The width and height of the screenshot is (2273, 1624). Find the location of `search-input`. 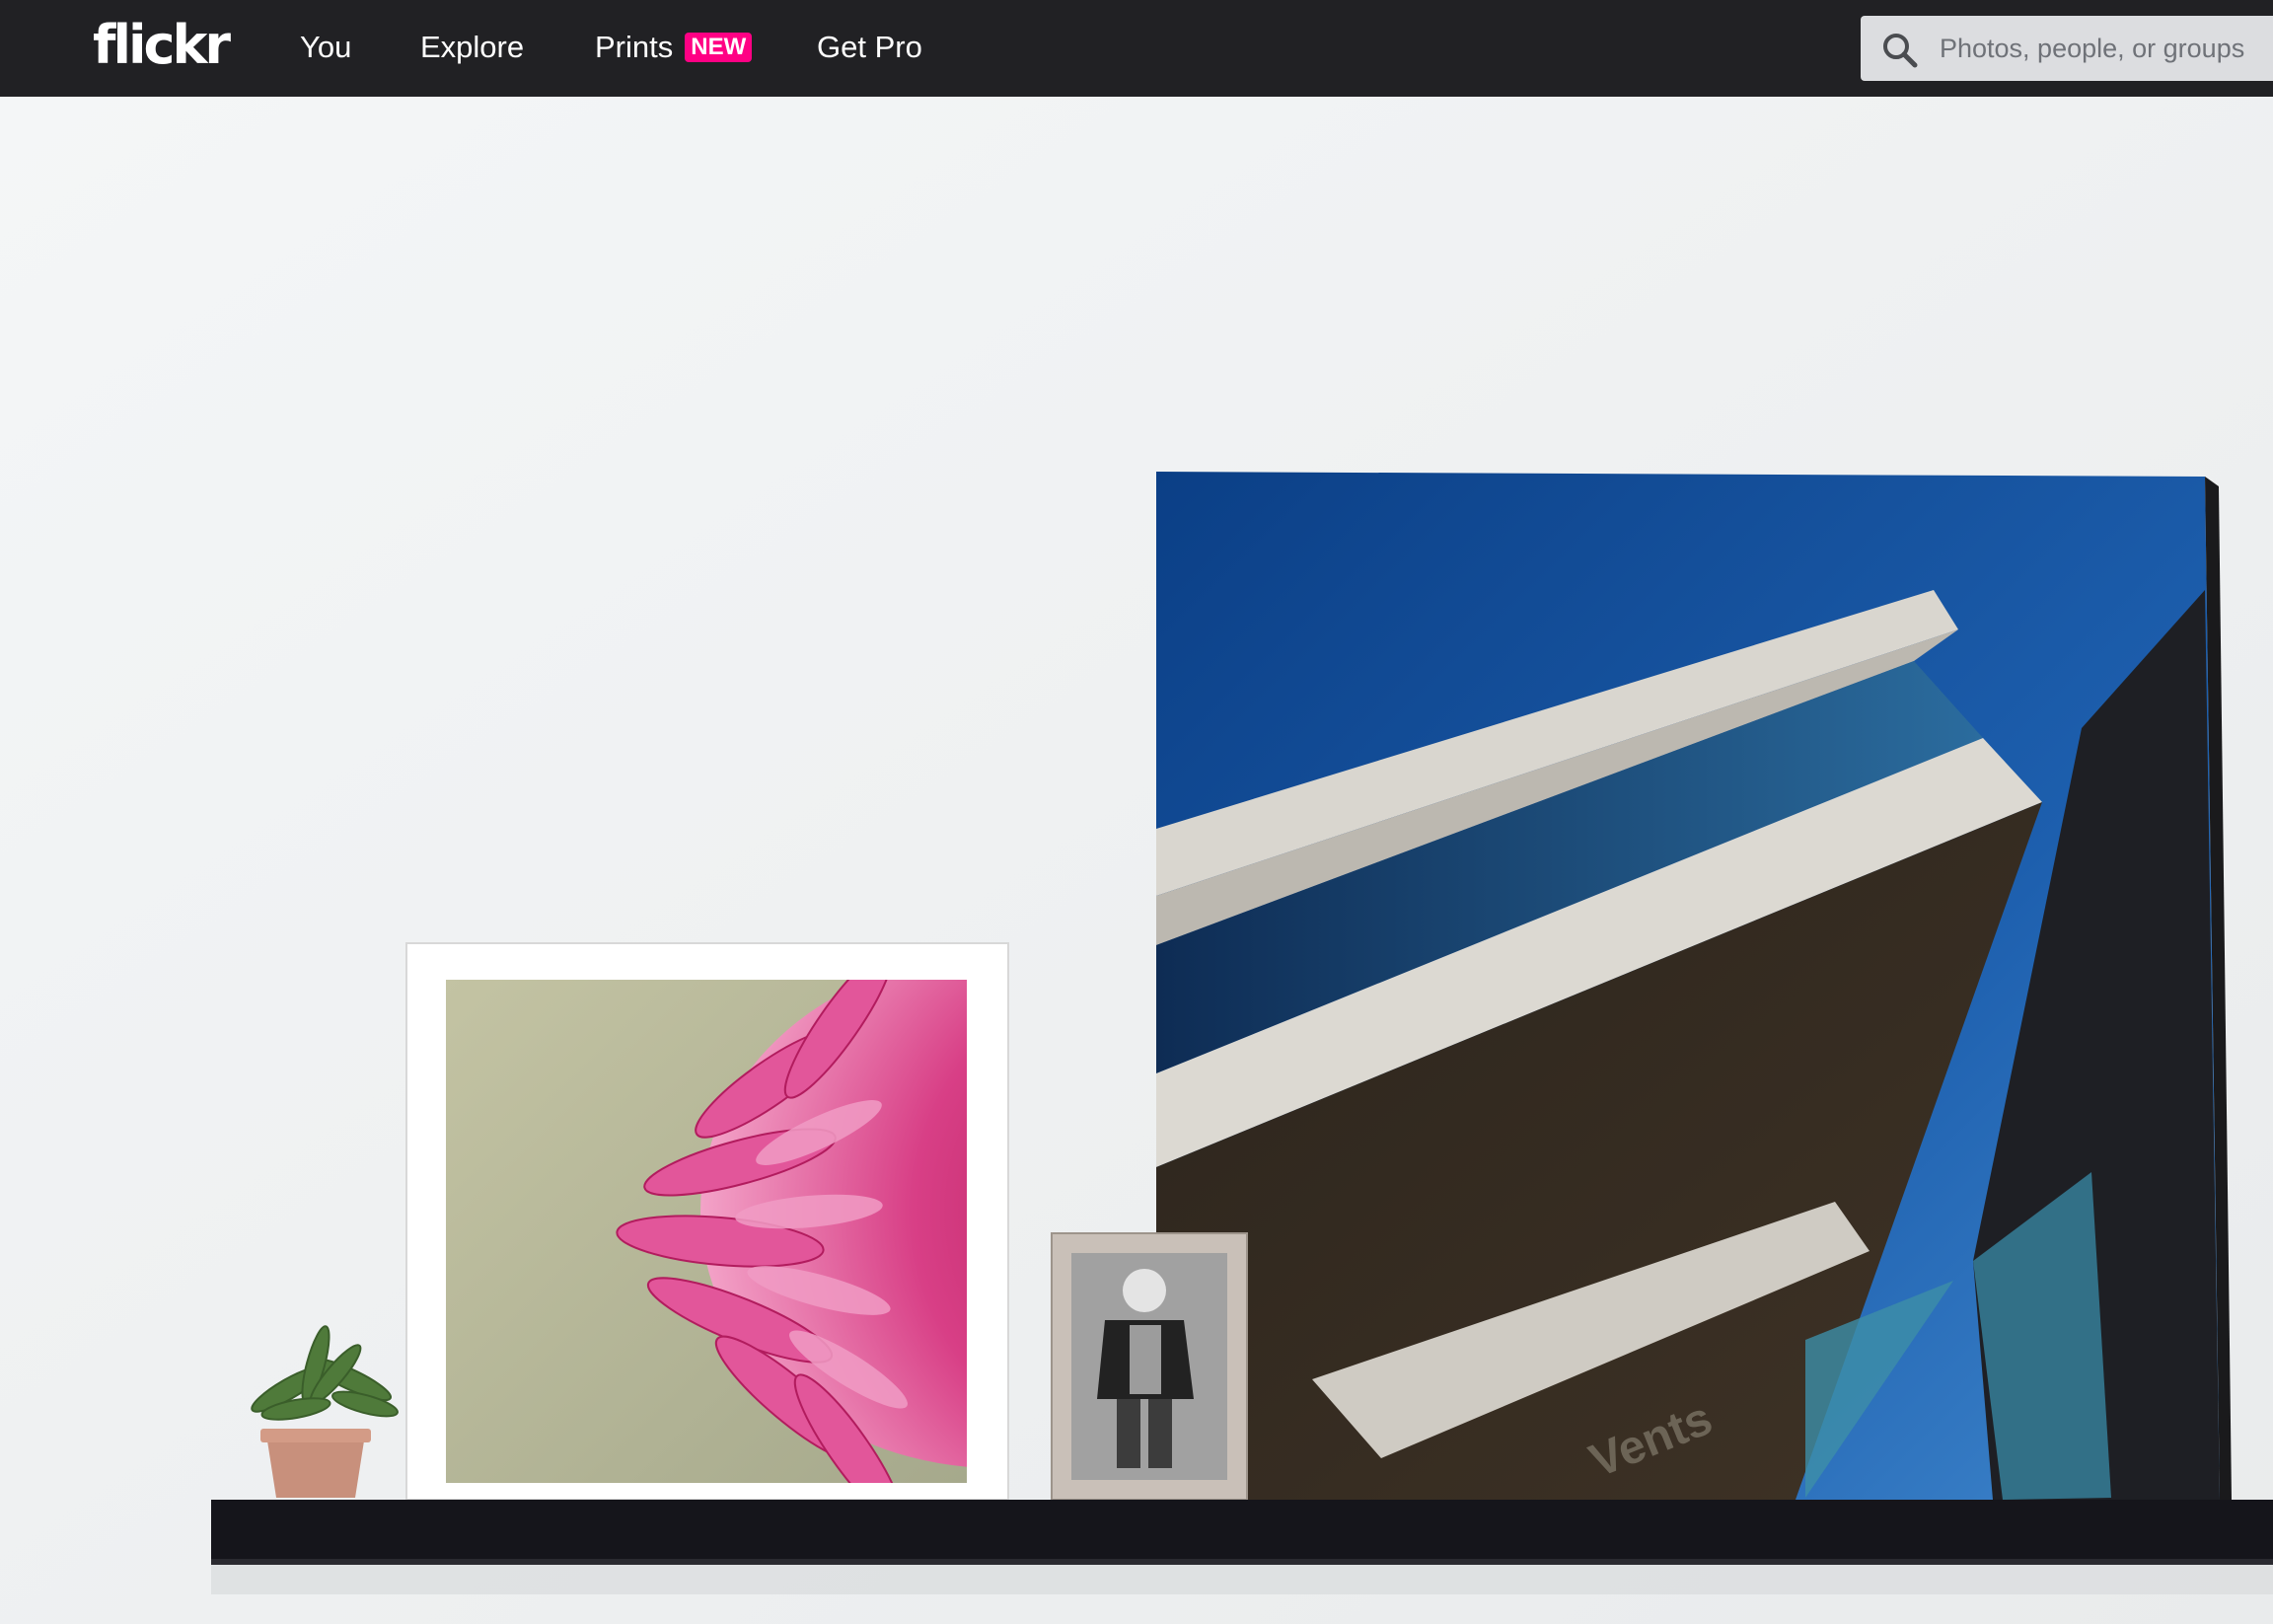

search-input is located at coordinates (2106, 48).